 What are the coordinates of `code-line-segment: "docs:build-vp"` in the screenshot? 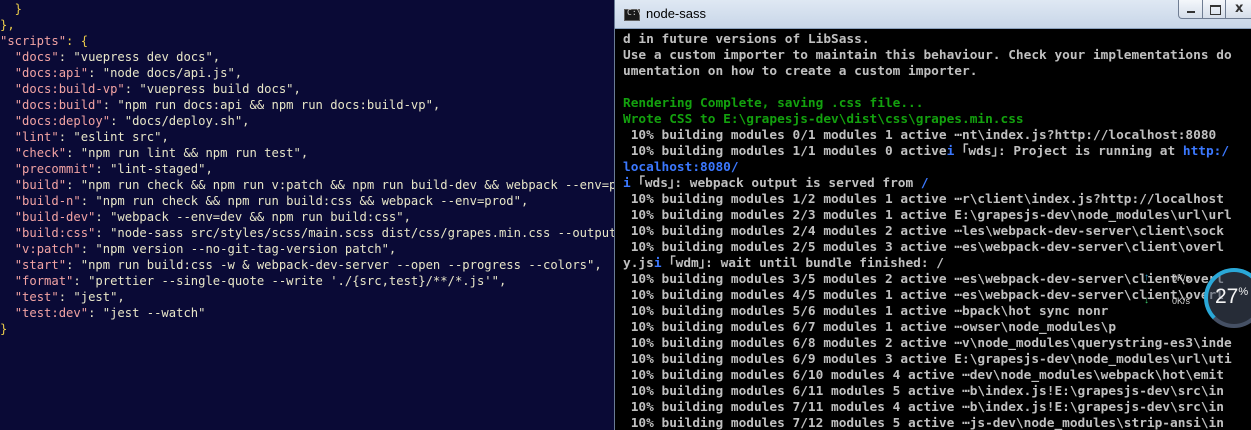 It's located at (69, 89).